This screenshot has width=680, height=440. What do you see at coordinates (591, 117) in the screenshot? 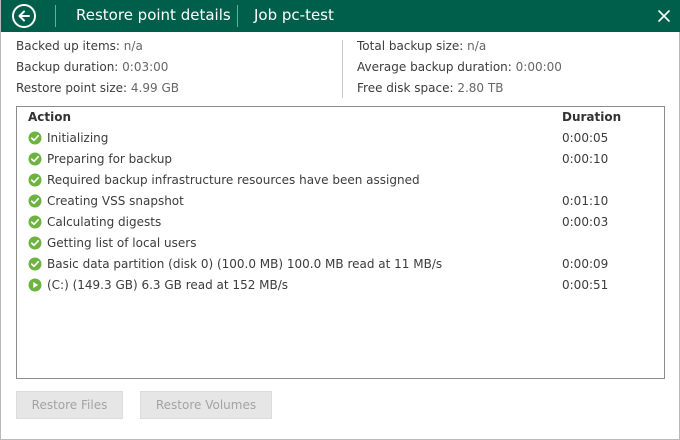
I see `column-header-duration: Duration` at bounding box center [591, 117].